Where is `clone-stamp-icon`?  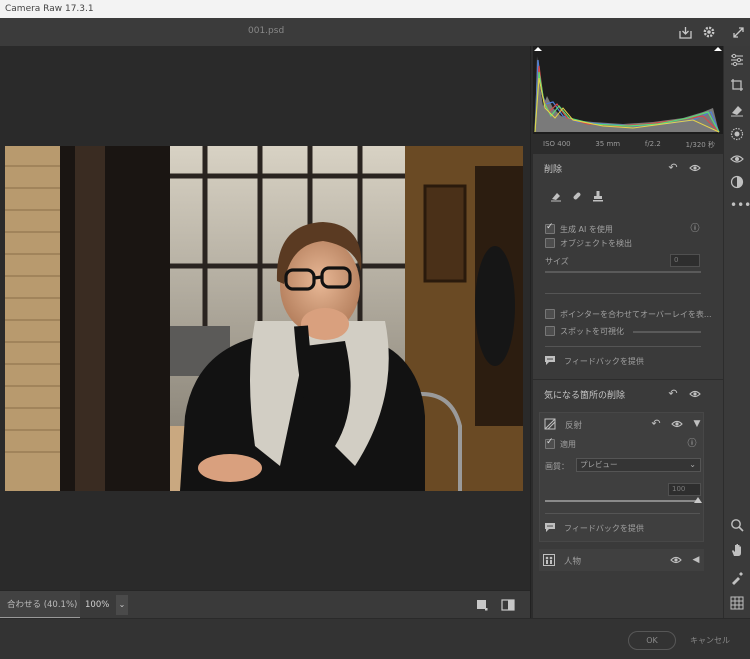 clone-stamp-icon is located at coordinates (598, 196).